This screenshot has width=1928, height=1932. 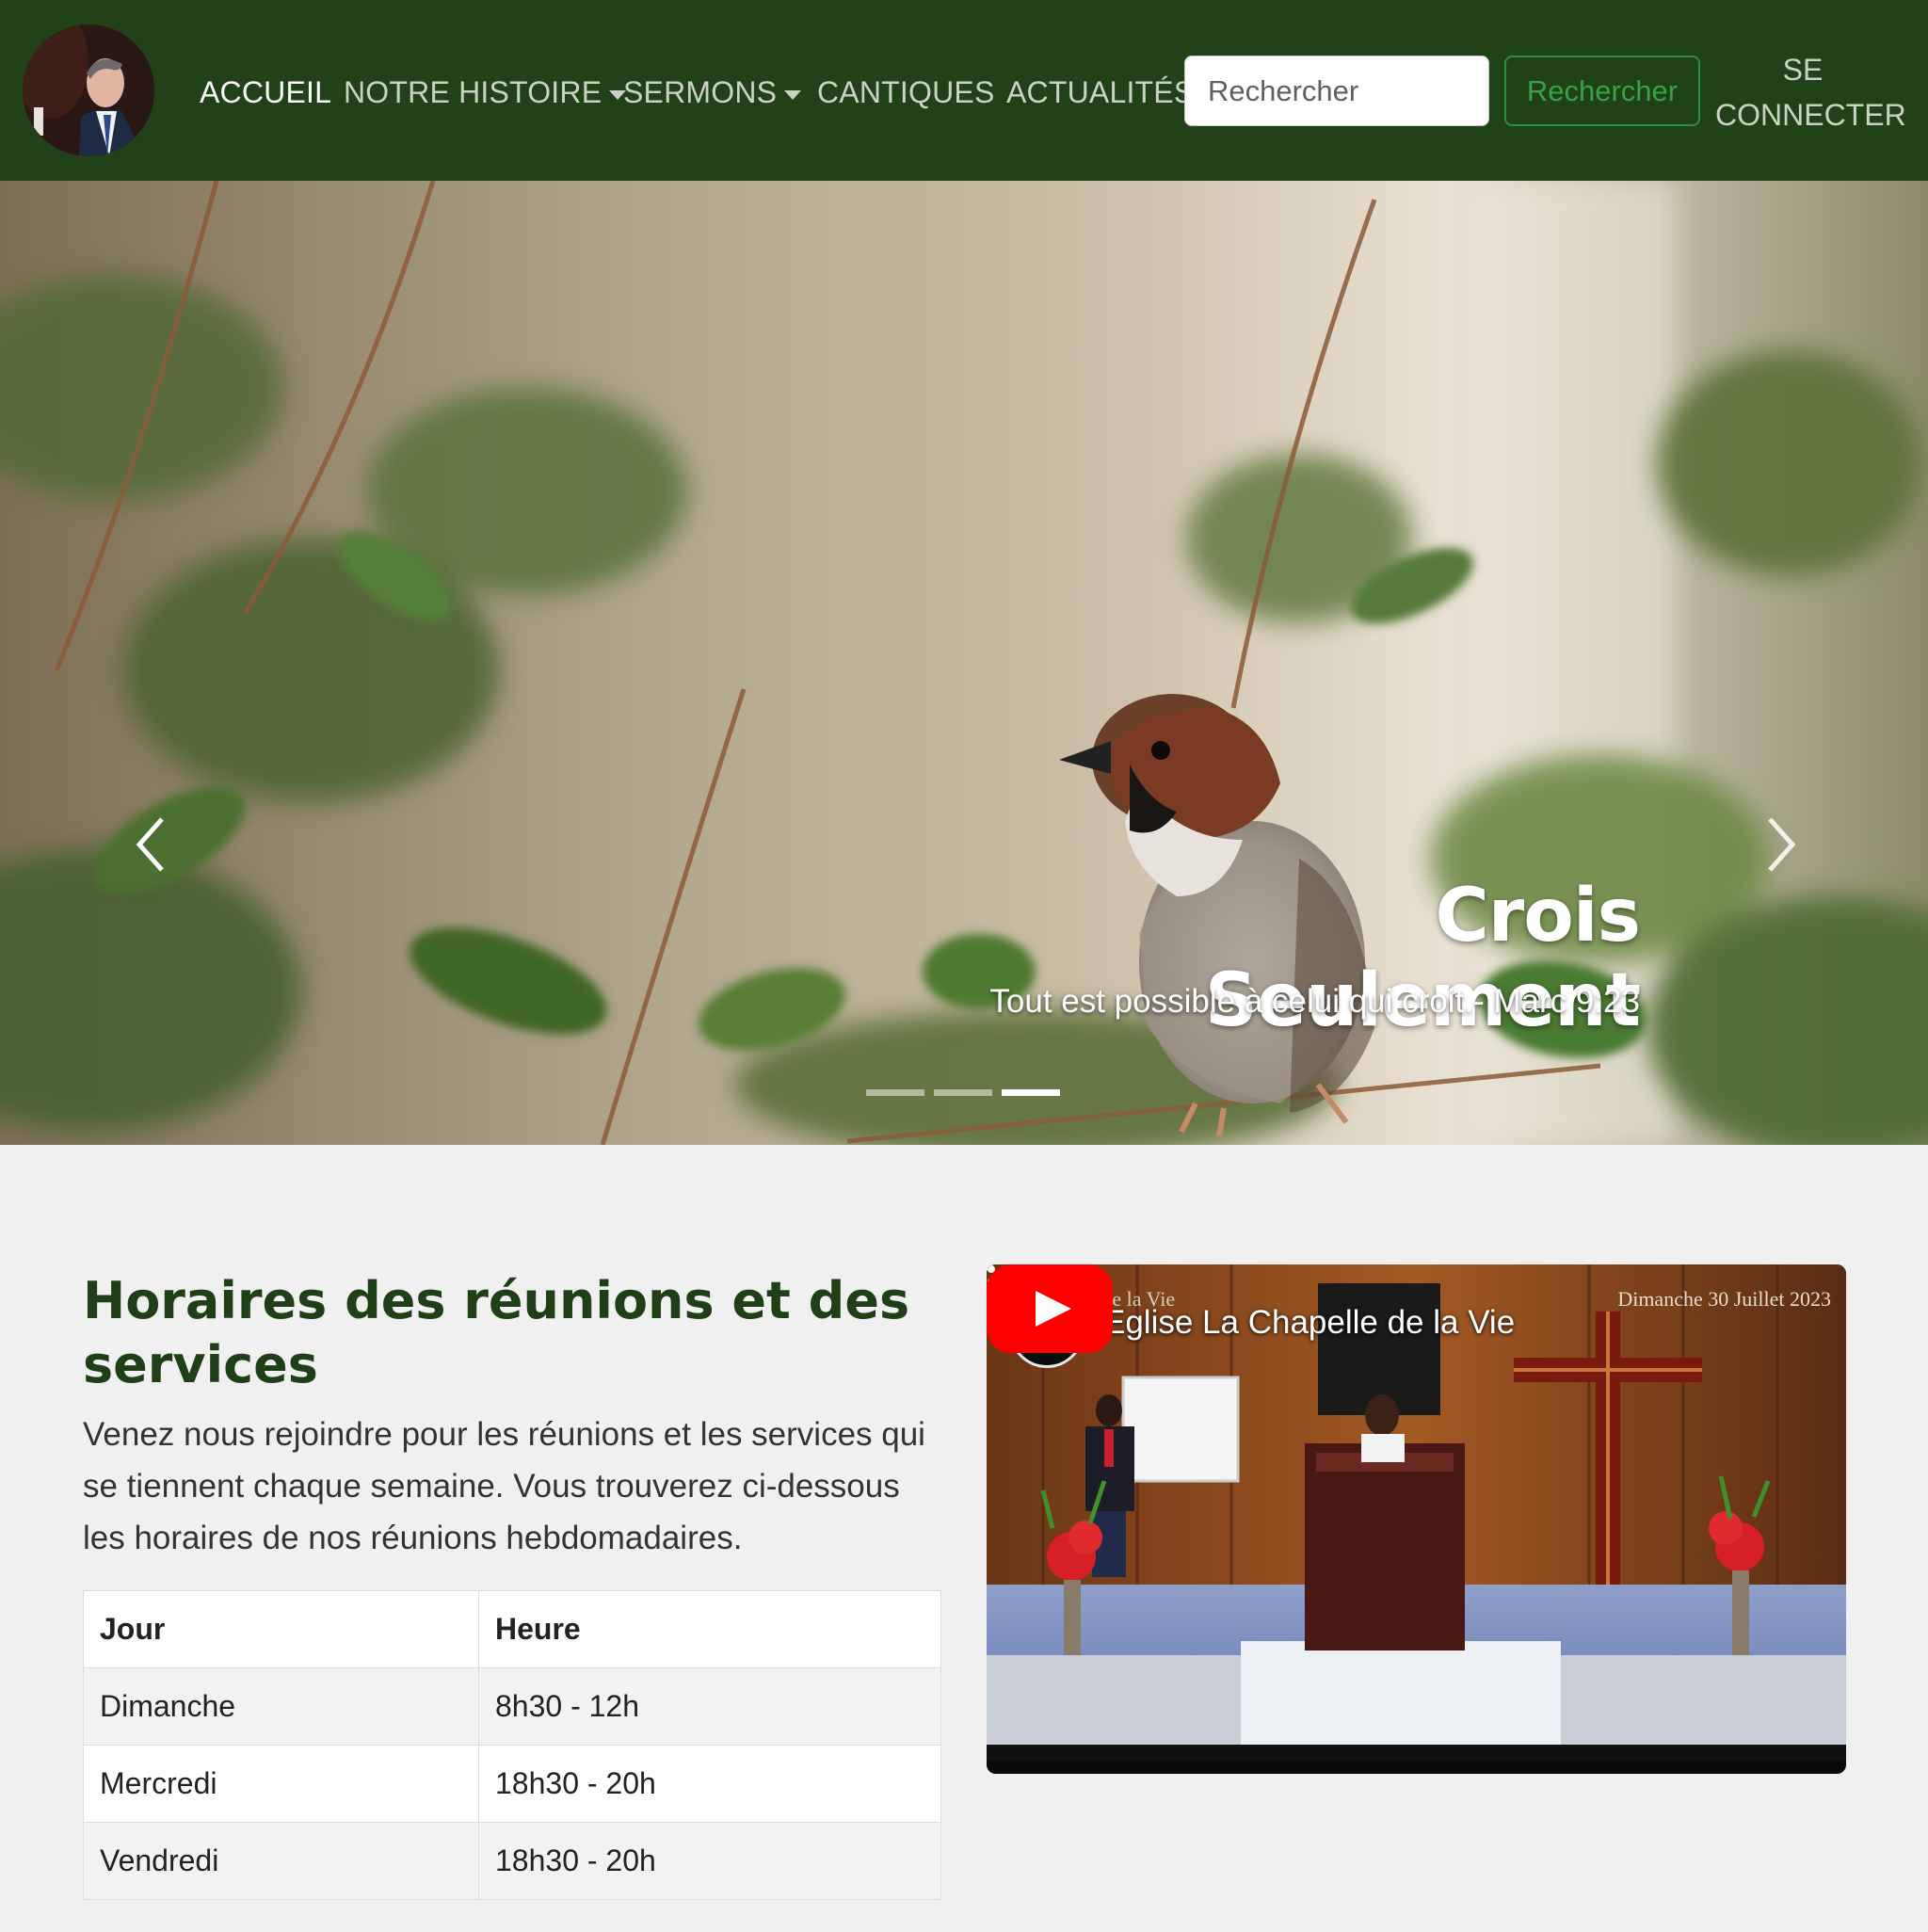 I want to click on table-cell-day: Mercredi, so click(x=281, y=1784).